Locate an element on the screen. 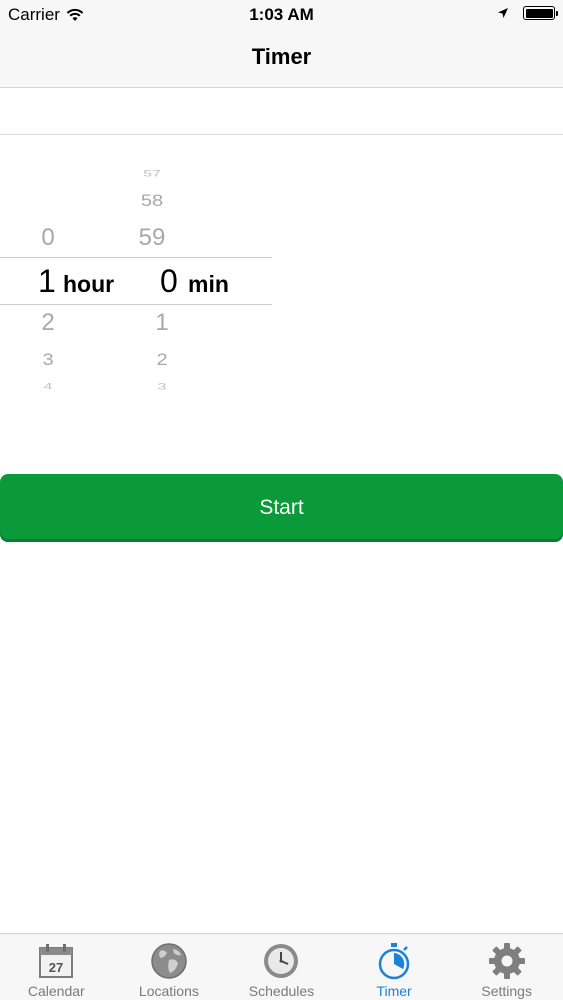 The height and width of the screenshot is (1000, 563). tab-label-calendar: Calendar is located at coordinates (56, 991).